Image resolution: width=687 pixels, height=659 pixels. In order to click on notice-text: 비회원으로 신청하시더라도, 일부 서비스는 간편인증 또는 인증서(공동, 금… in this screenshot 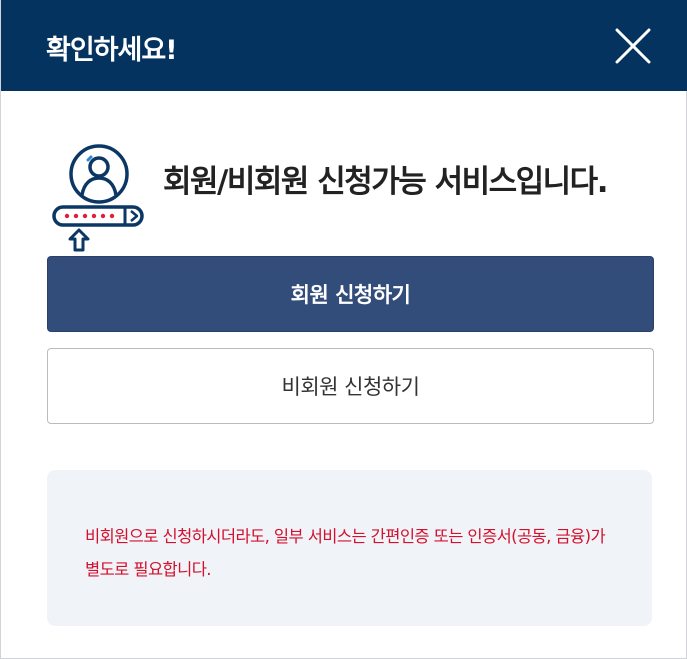, I will do `click(345, 553)`.